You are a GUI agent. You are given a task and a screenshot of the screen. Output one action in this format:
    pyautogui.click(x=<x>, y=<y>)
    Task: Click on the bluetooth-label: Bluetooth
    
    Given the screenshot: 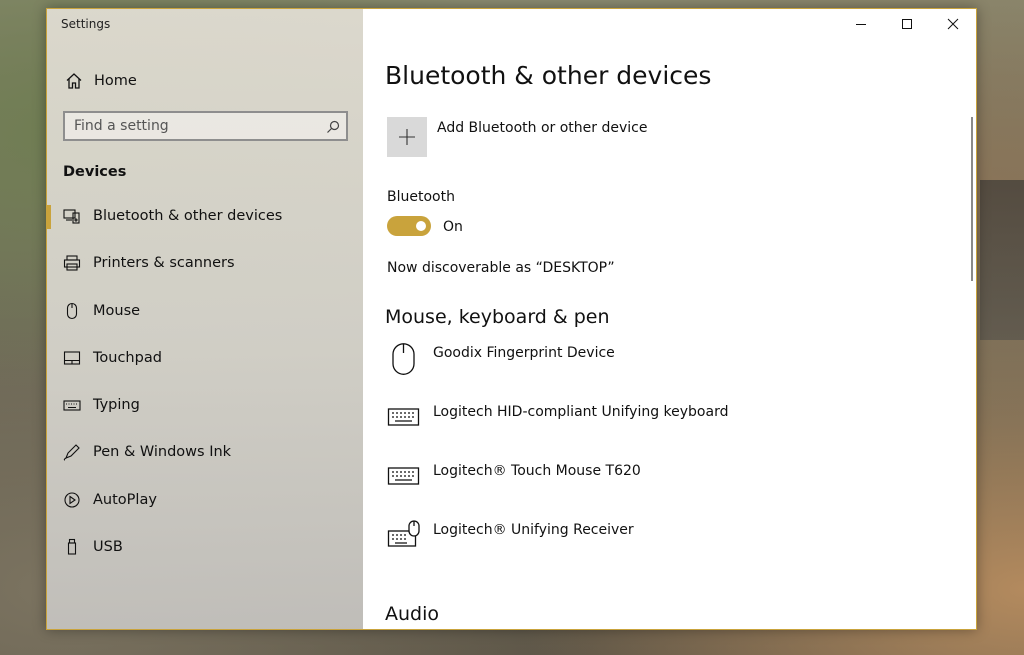 What is the action you would take?
    pyautogui.click(x=421, y=197)
    